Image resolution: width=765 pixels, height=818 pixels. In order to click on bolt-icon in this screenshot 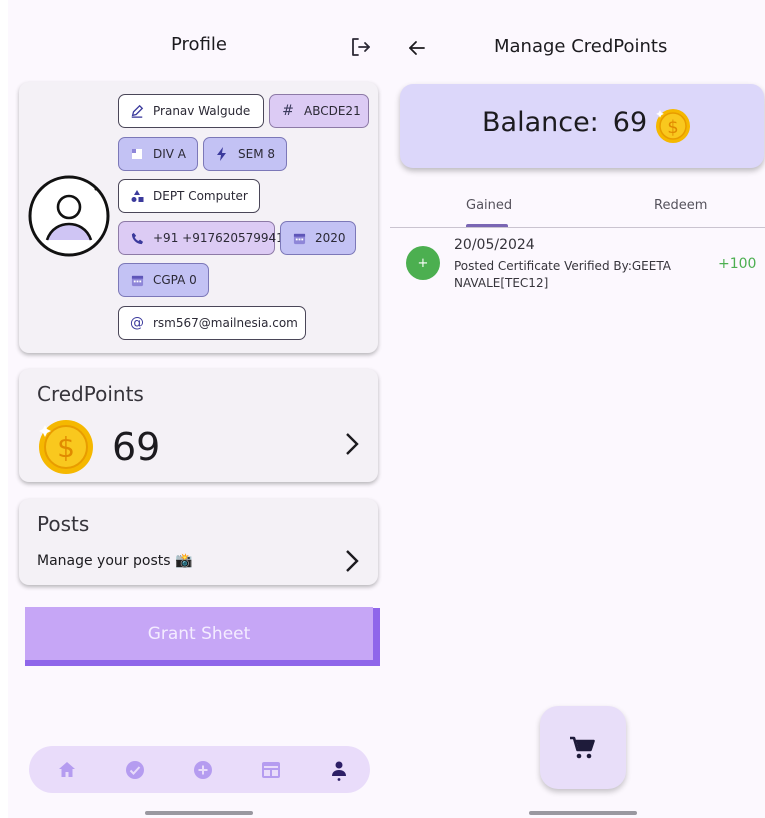, I will do `click(222, 154)`.